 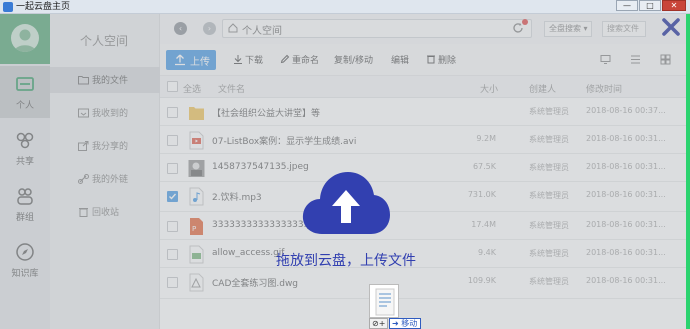 I want to click on window-close-button: ✕, so click(x=674, y=5).